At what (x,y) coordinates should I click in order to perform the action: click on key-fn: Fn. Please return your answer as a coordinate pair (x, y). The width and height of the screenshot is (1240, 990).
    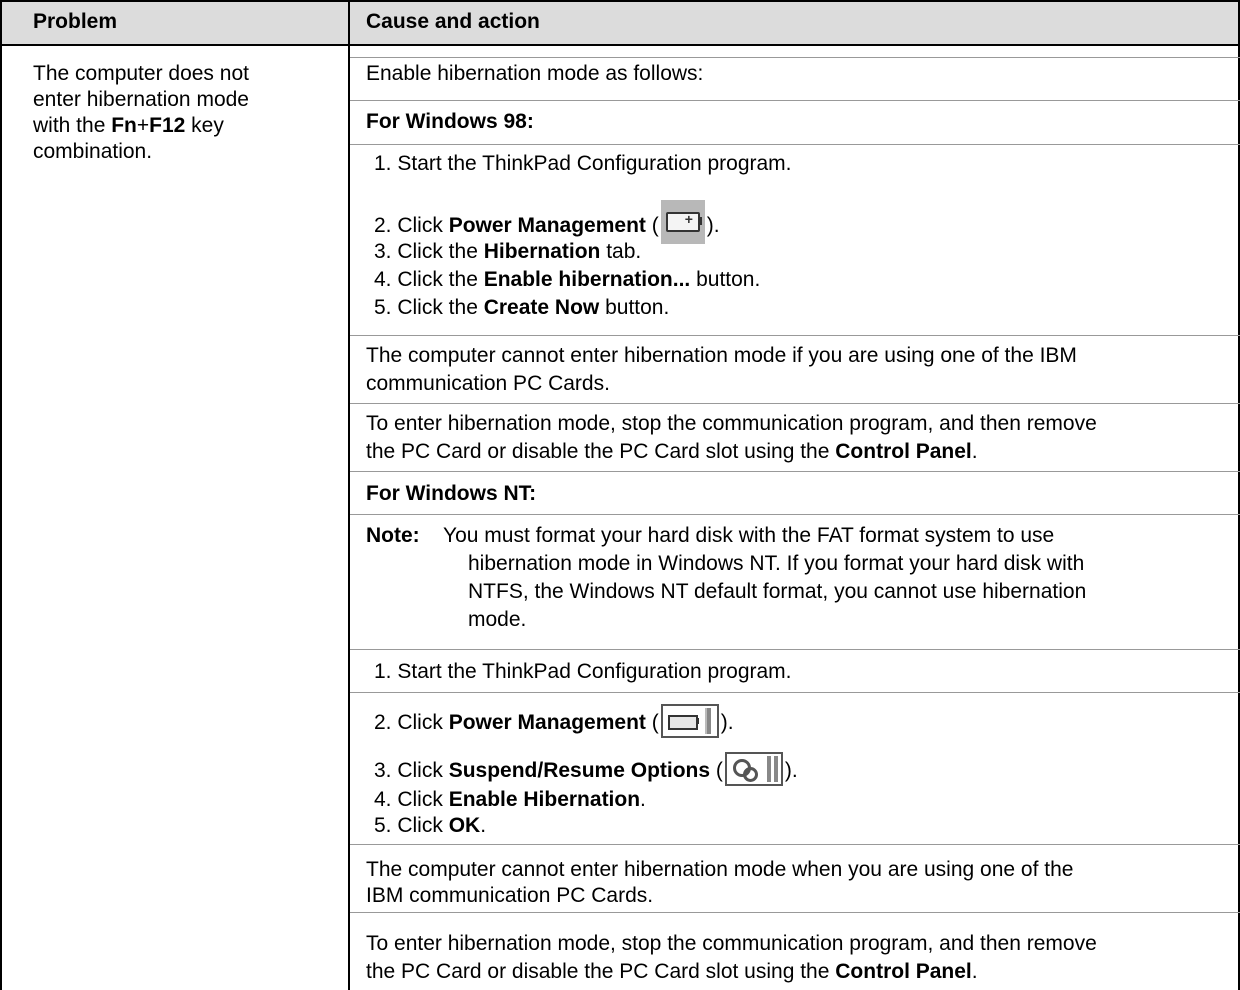
    Looking at the image, I should click on (124, 125).